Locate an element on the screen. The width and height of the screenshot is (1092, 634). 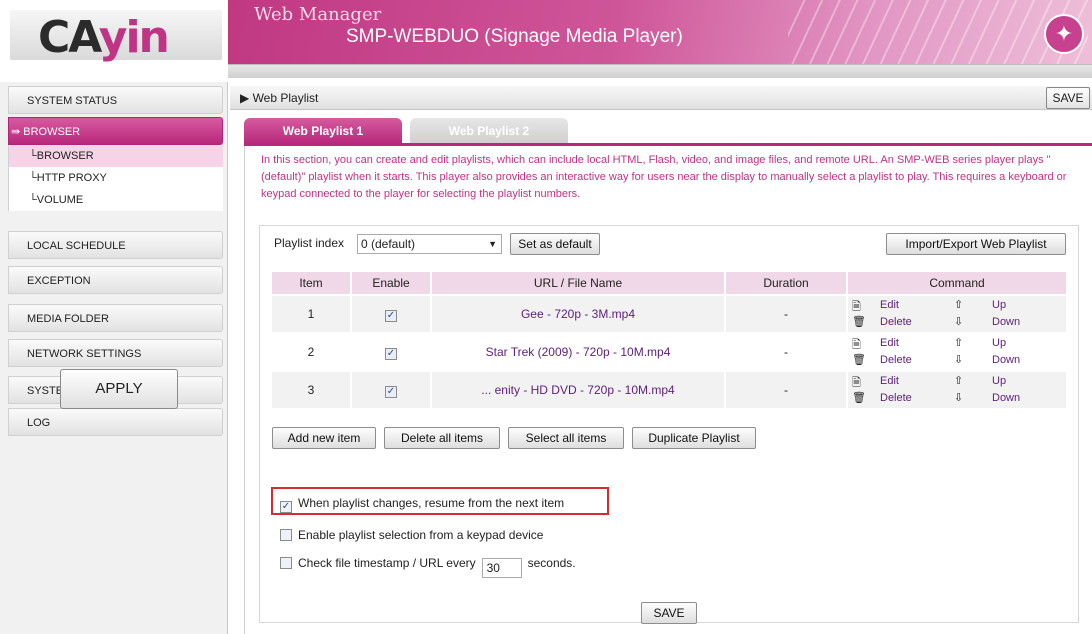
bottom-save-button: SAVE is located at coordinates (669, 613).